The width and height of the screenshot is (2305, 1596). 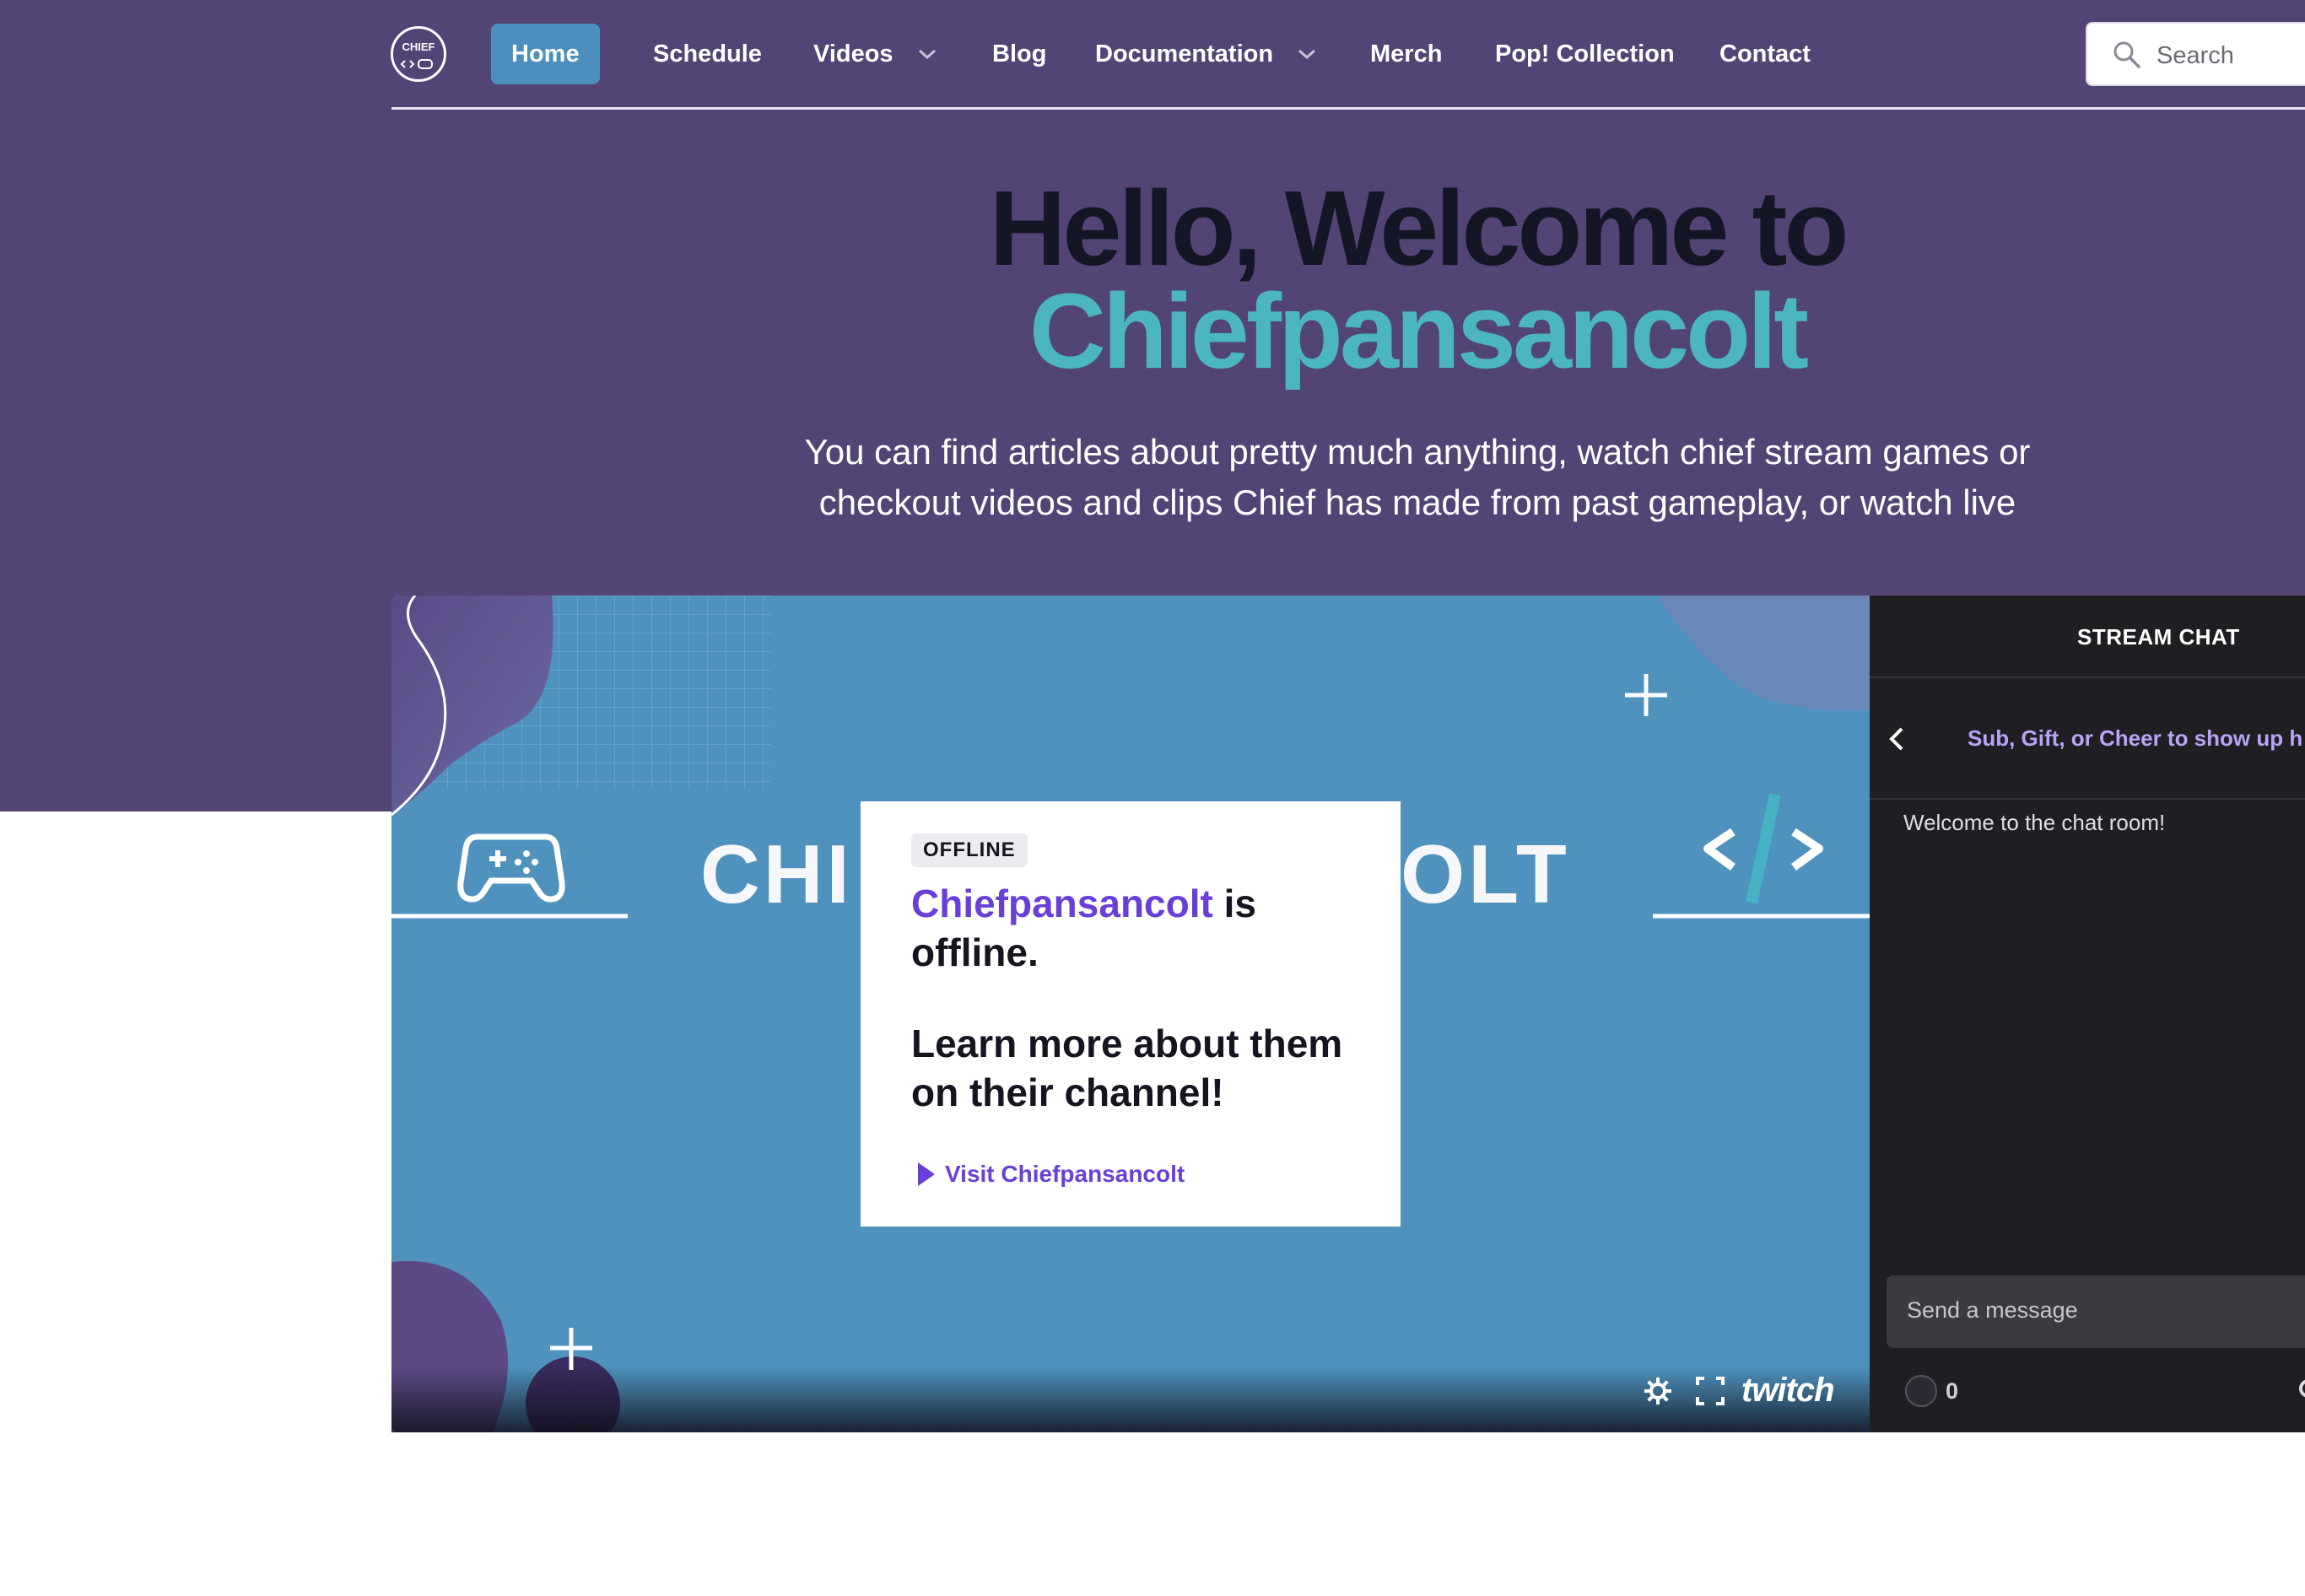 What do you see at coordinates (969, 850) in the screenshot?
I see `offline-badge: OFFLINE` at bounding box center [969, 850].